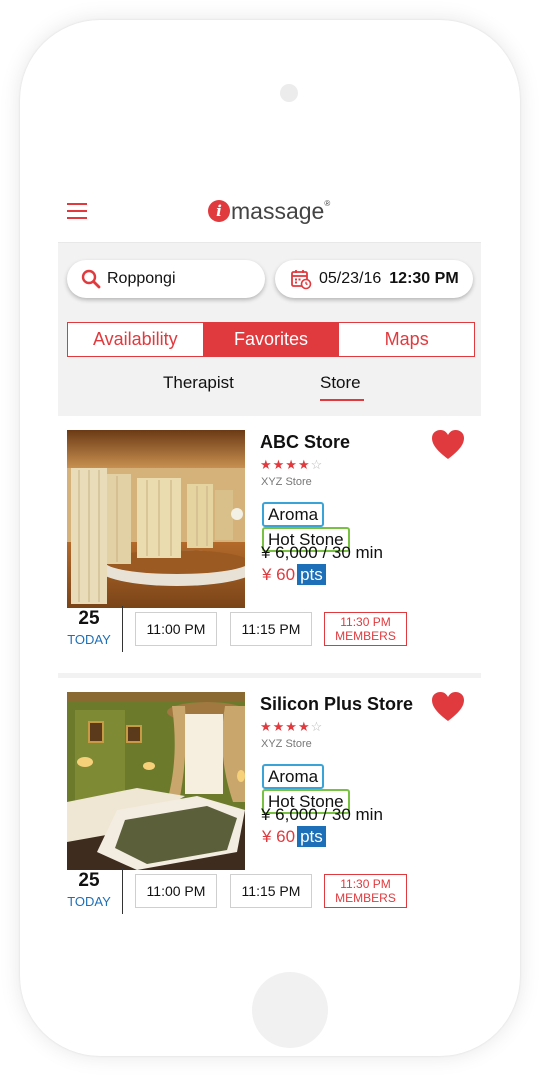  Describe the element at coordinates (340, 383) in the screenshot. I see `subtab-store: Store` at that location.